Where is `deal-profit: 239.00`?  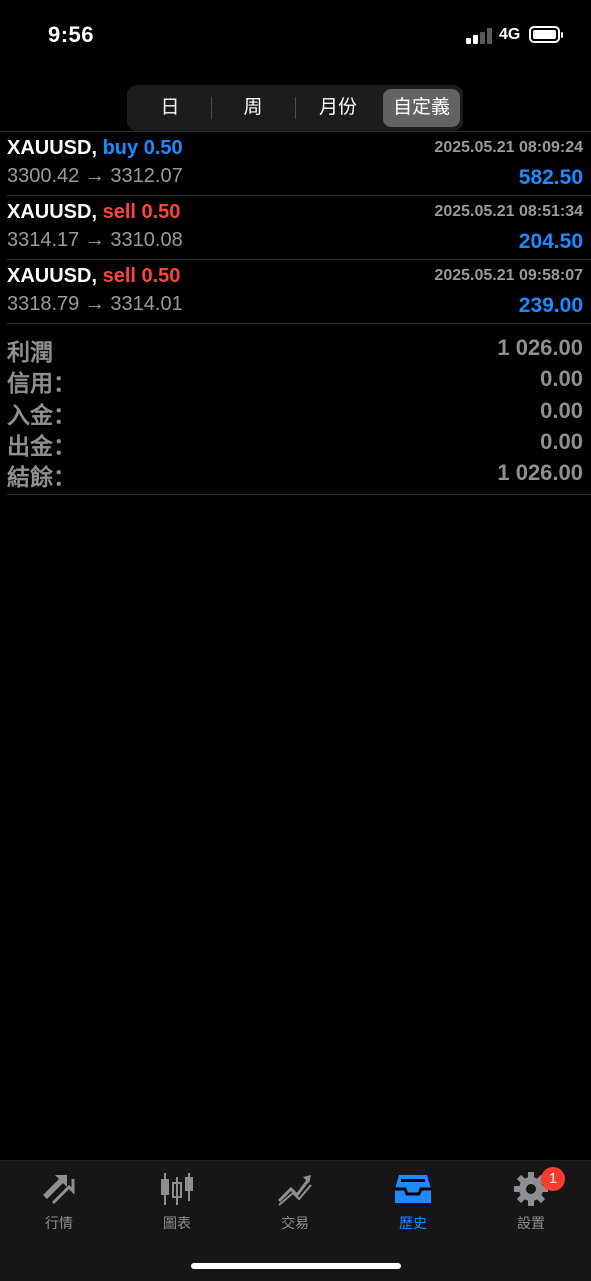
deal-profit: 239.00 is located at coordinates (550, 305).